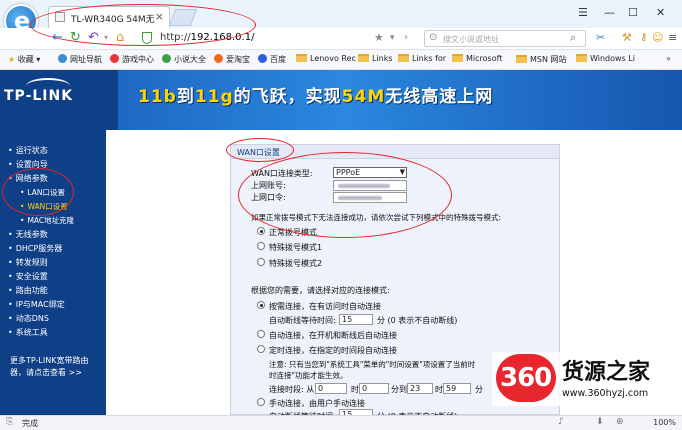 The width and height of the screenshot is (682, 430). I want to click on bookmark-folder: Microsoft, so click(477, 58).